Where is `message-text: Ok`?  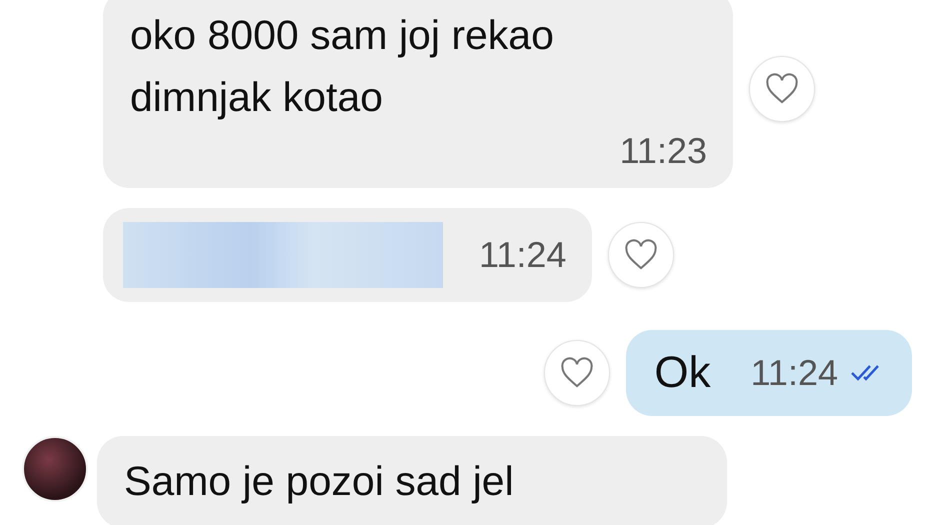 message-text: Ok is located at coordinates (682, 373).